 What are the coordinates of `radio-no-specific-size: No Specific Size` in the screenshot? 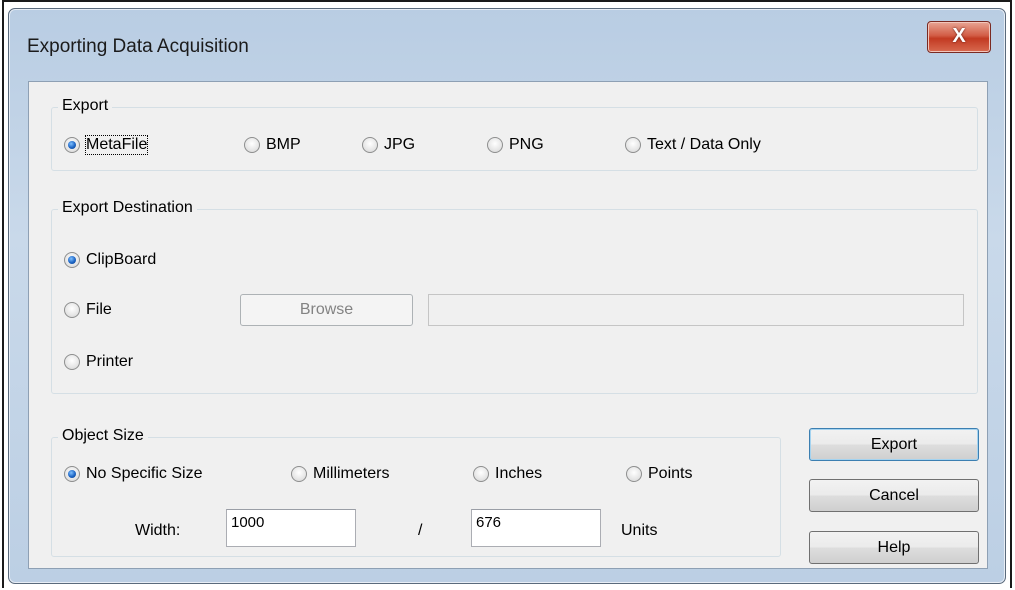 It's located at (133, 474).